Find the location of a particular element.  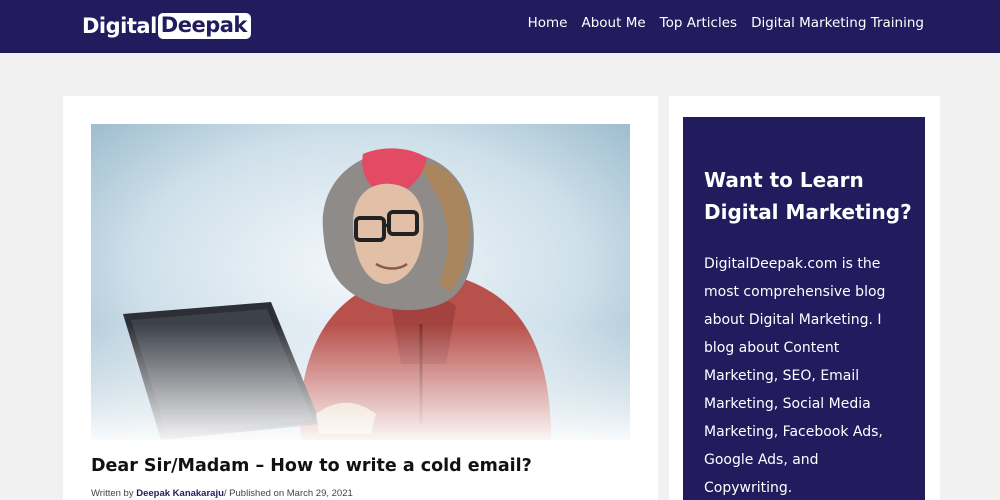

logo-text-deepak: Deepak is located at coordinates (204, 25).